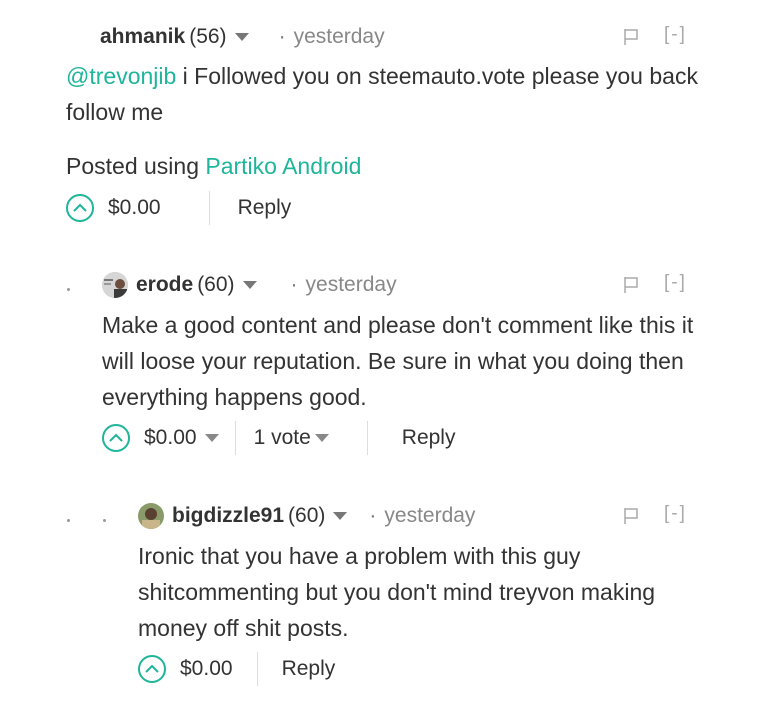  I want to click on author-name: ahmanik, so click(142, 37).